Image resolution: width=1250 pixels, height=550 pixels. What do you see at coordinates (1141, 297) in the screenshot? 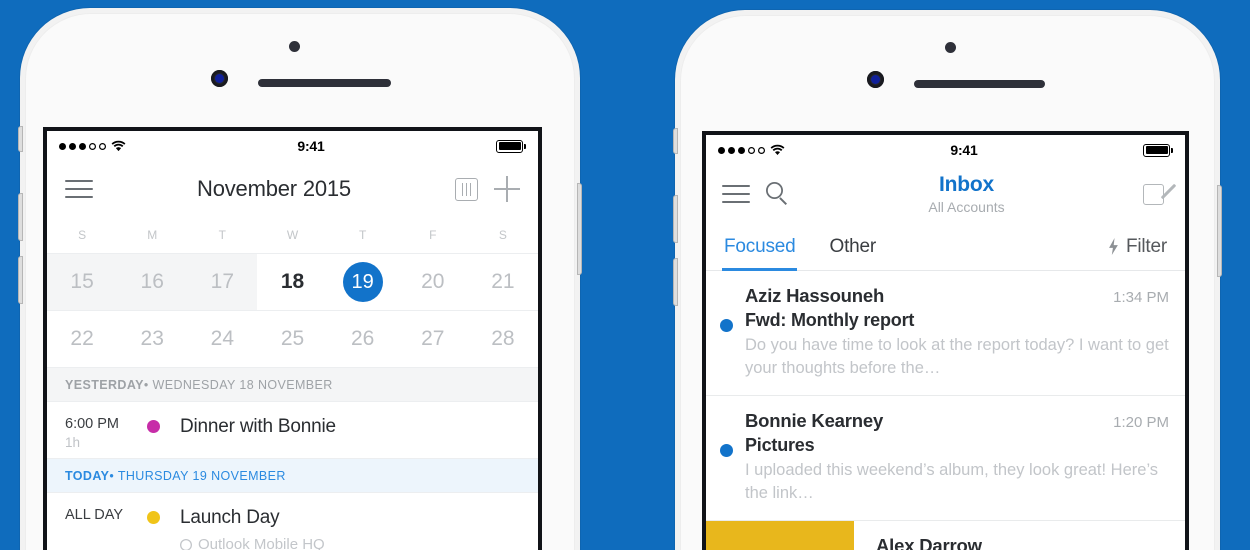
I see `mail-timestamp: 1:34 PM` at bounding box center [1141, 297].